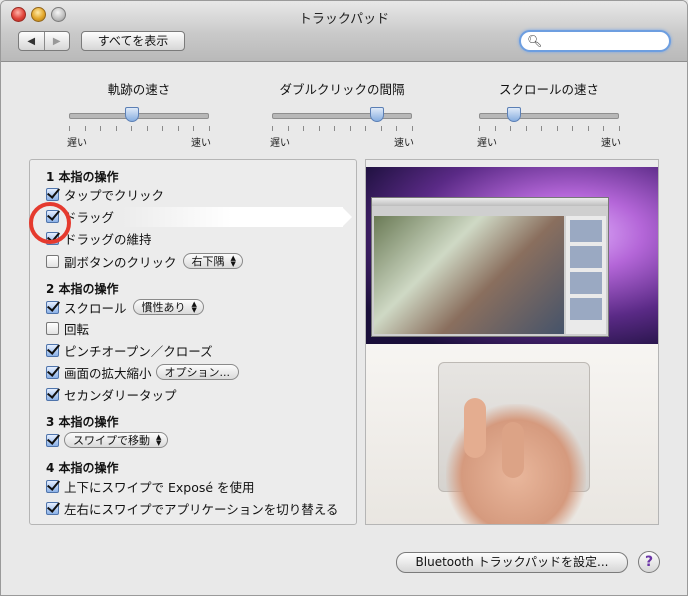 The image size is (688, 596). What do you see at coordinates (50, 223) in the screenshot?
I see `annotation-circle` at bounding box center [50, 223].